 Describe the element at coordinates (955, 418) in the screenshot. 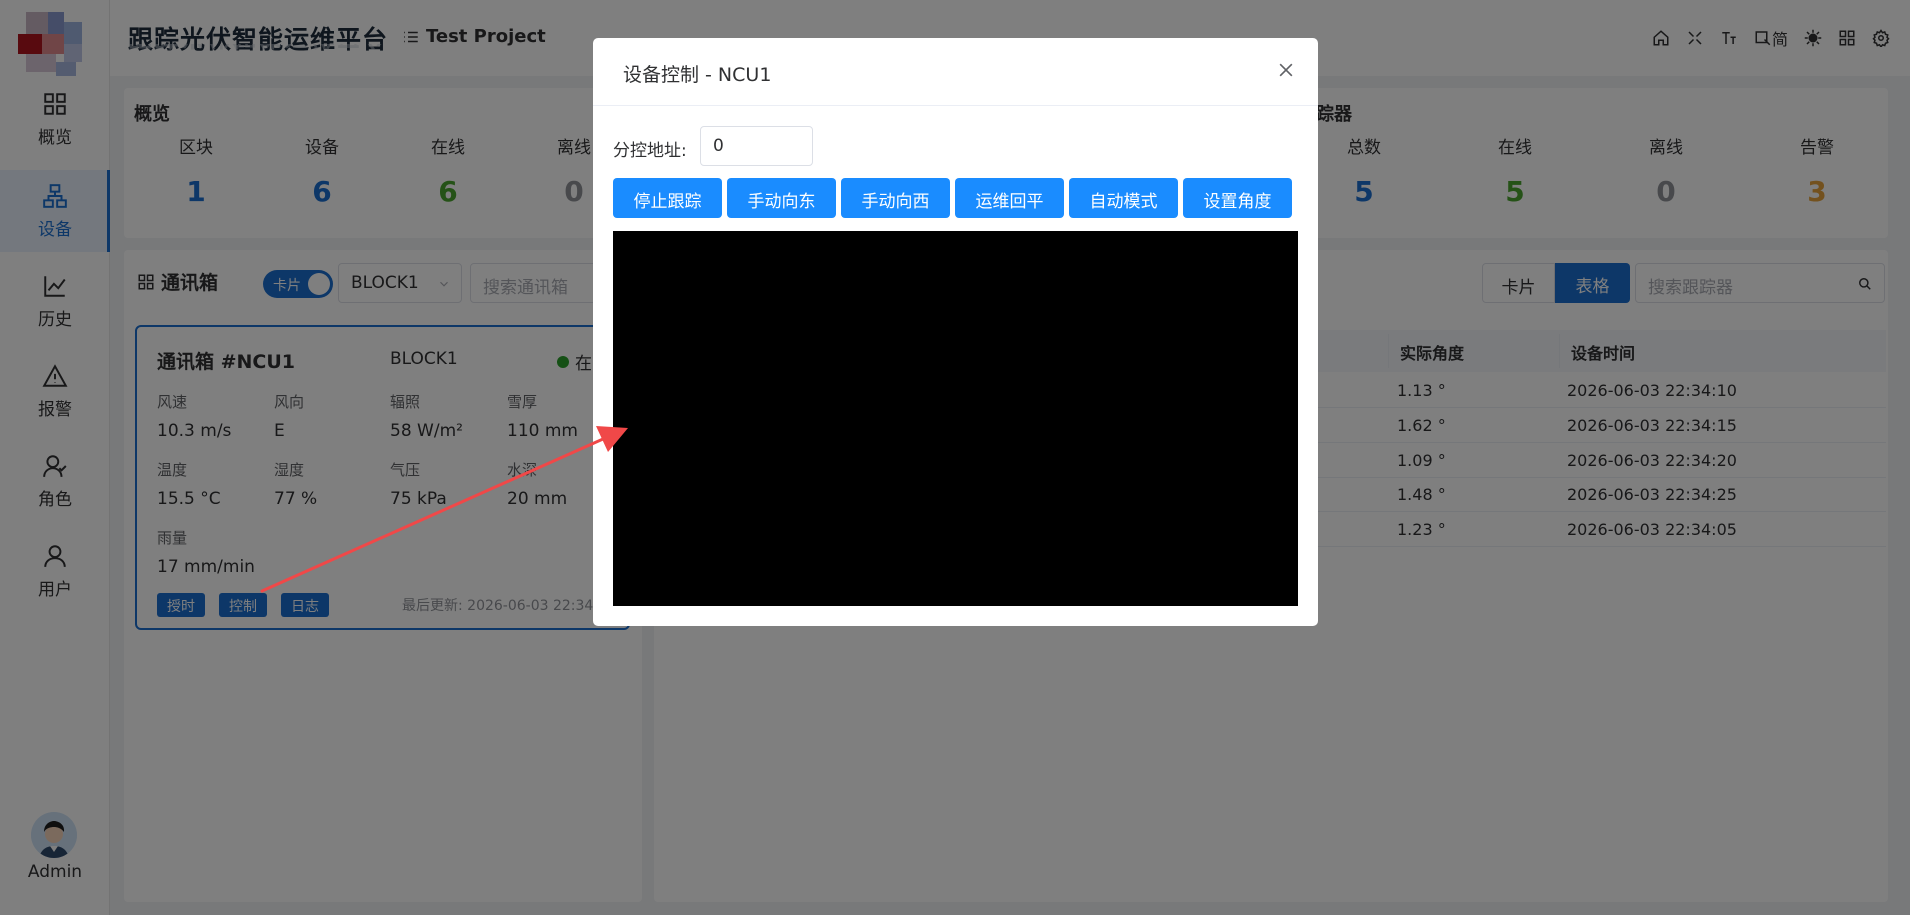

I see `video-feed` at that location.